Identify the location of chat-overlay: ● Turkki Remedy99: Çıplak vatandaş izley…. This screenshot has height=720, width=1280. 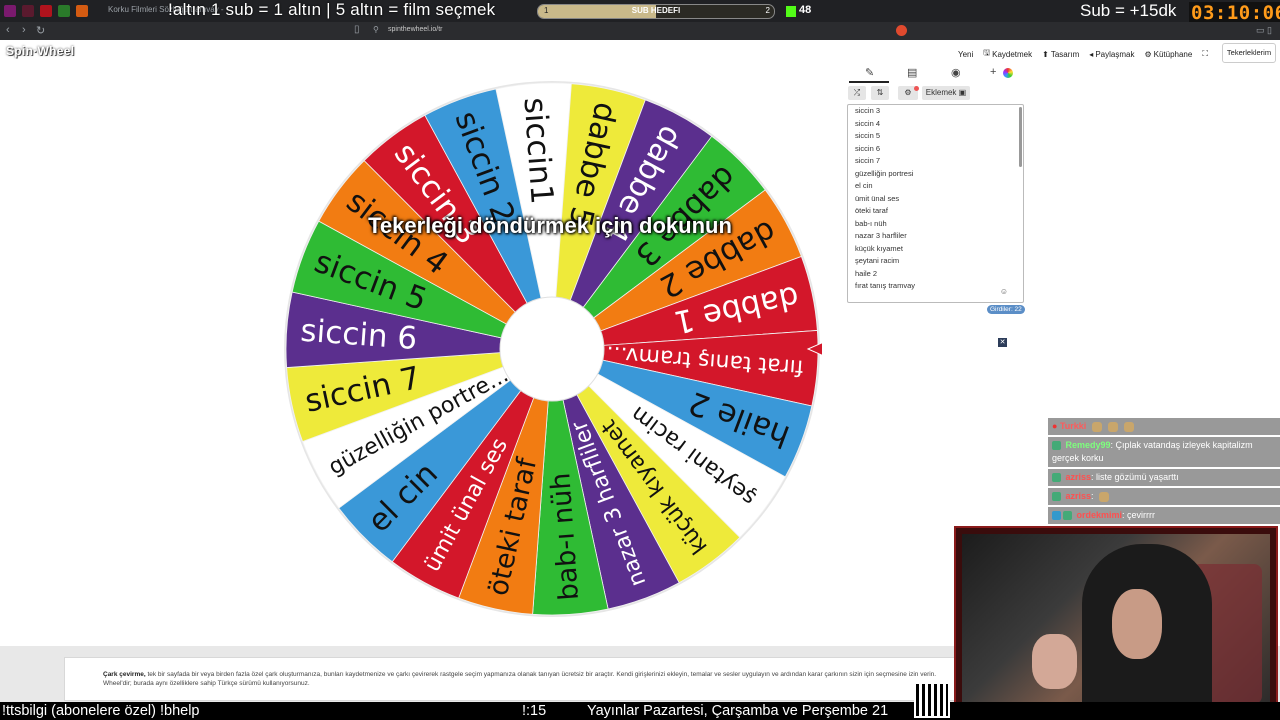
(1164, 472).